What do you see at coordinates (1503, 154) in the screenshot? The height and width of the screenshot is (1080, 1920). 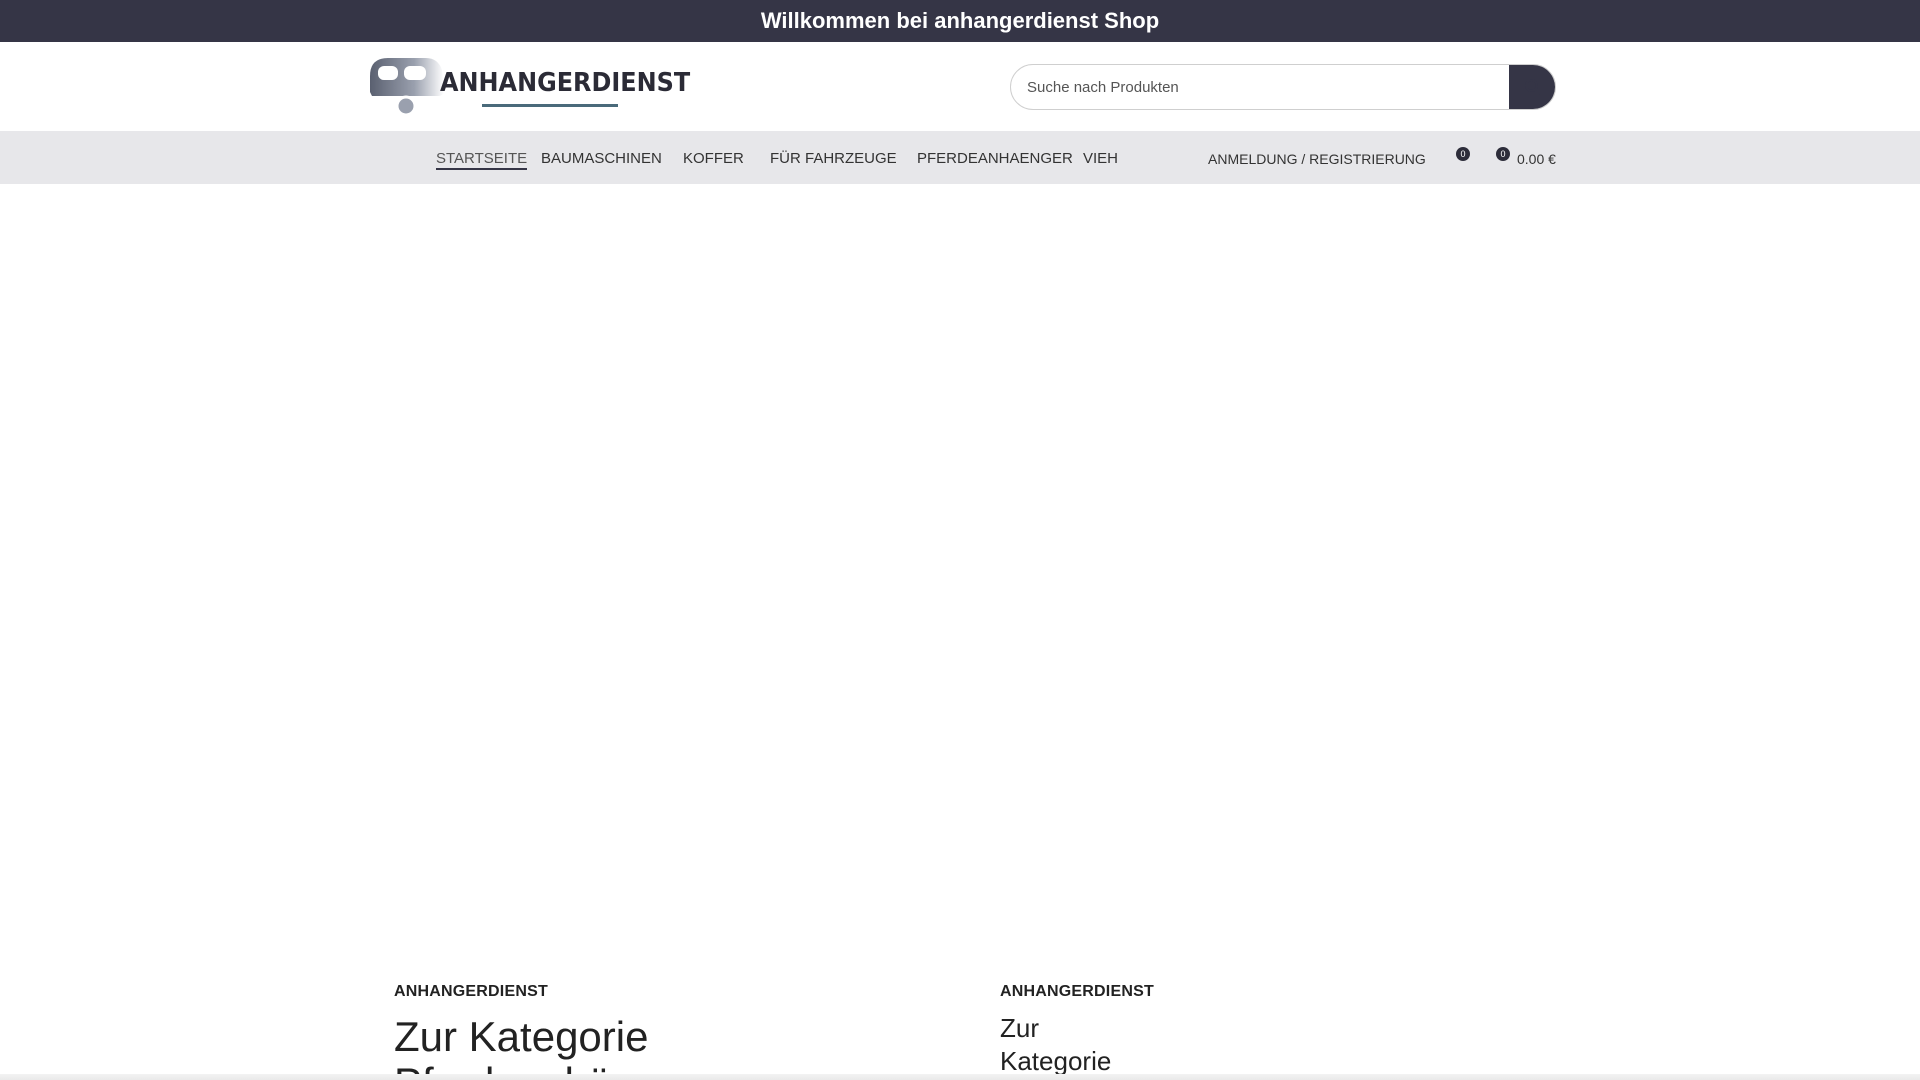 I see `cart-count-badge: 0` at bounding box center [1503, 154].